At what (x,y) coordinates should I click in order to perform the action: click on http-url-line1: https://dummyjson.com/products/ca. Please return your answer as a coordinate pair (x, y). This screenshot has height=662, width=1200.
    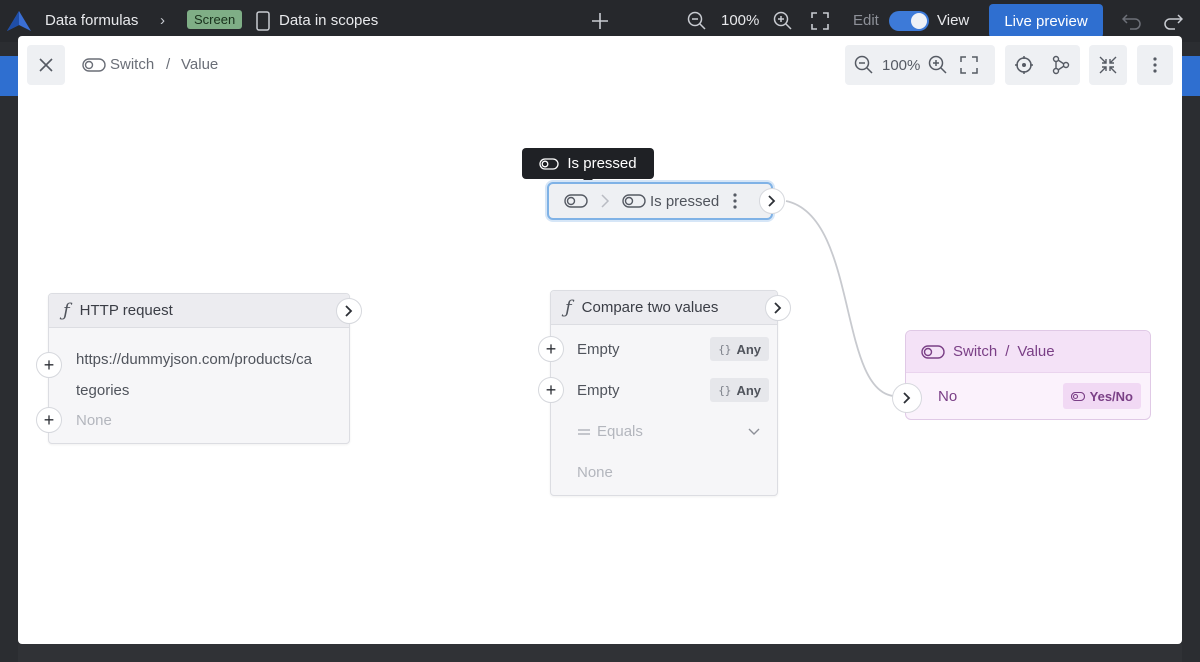
    Looking at the image, I should click on (194, 359).